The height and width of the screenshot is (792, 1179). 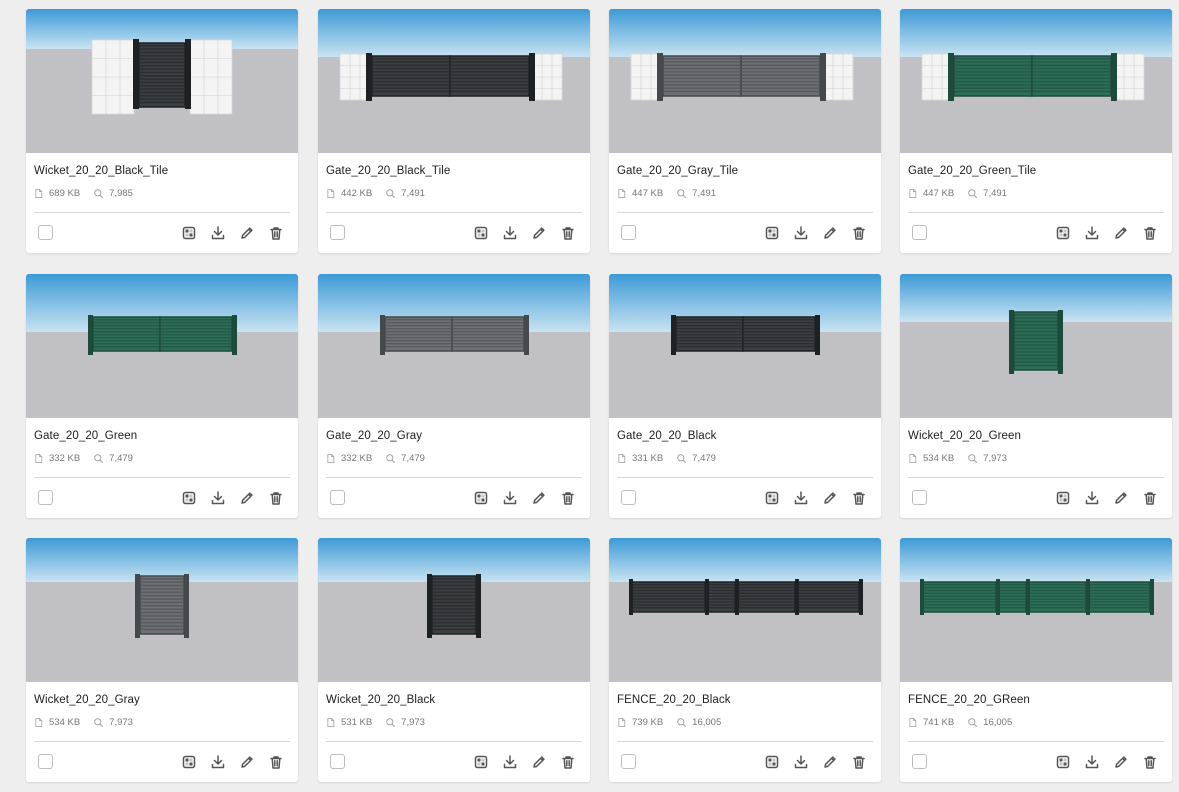 I want to click on model-title: Gate_20_20_Gray, so click(x=374, y=436).